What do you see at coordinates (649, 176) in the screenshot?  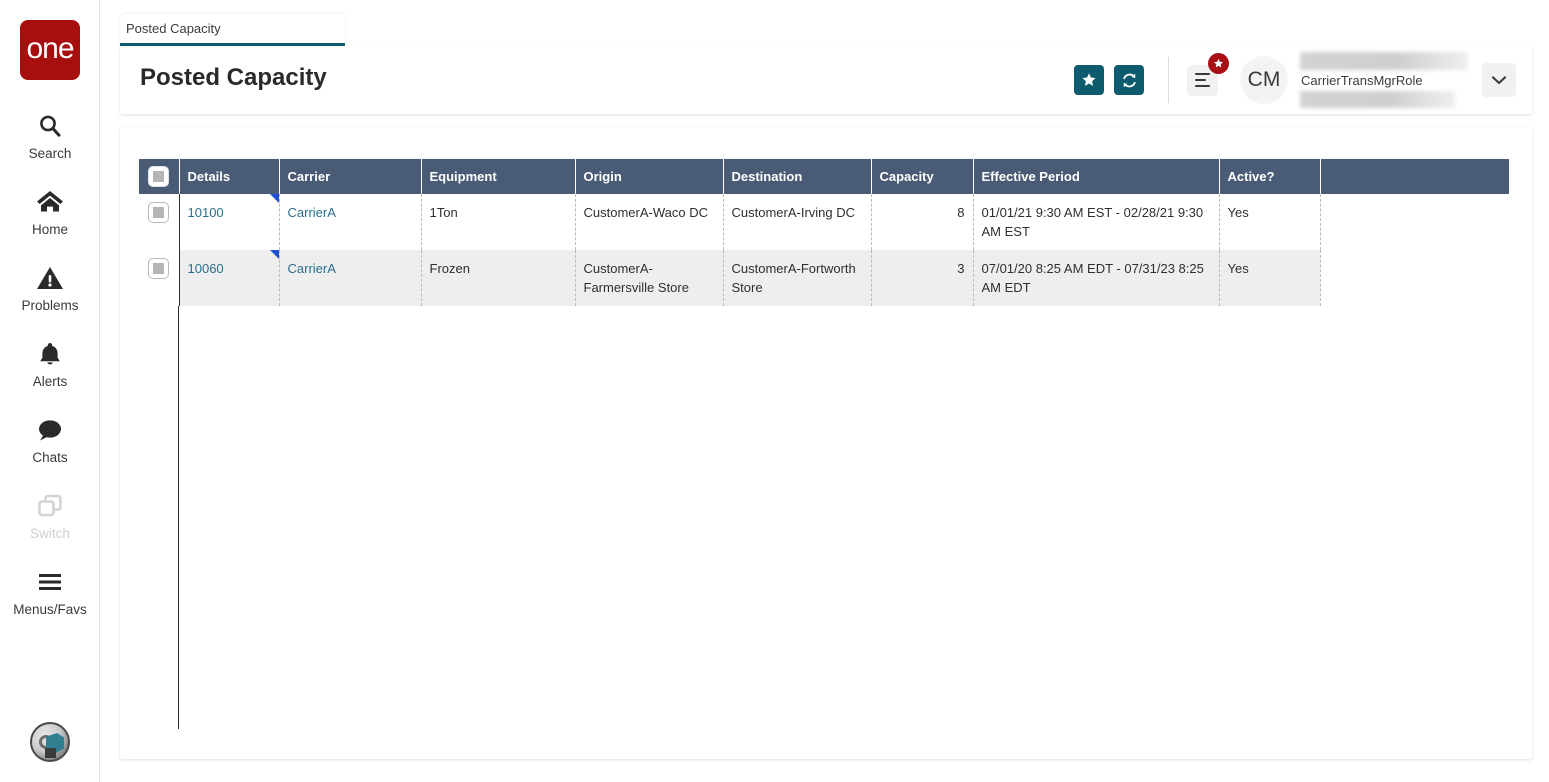 I see `column-header-origin: Origin` at bounding box center [649, 176].